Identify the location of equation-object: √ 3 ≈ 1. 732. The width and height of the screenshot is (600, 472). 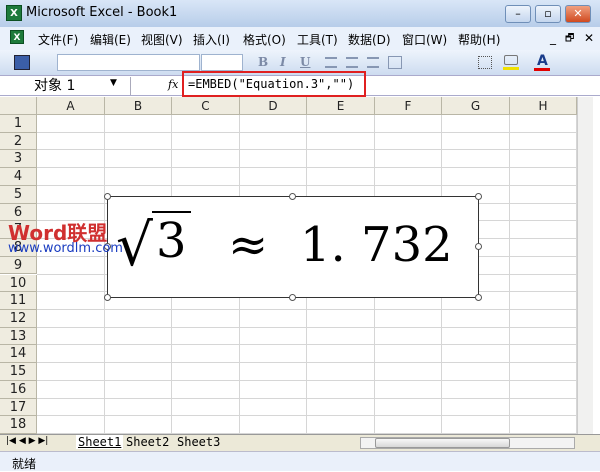
(293, 247).